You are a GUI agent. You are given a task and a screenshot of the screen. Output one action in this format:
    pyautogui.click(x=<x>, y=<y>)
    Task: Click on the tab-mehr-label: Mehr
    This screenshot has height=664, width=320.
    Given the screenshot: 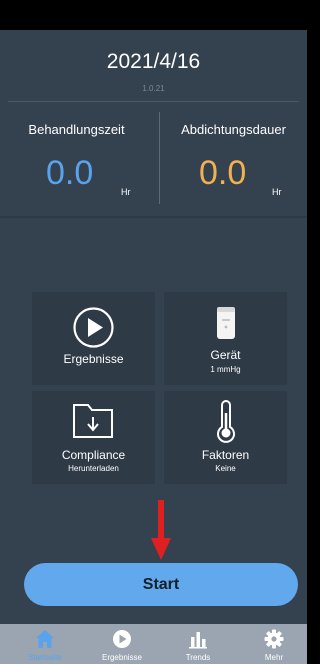 What is the action you would take?
    pyautogui.click(x=274, y=657)
    